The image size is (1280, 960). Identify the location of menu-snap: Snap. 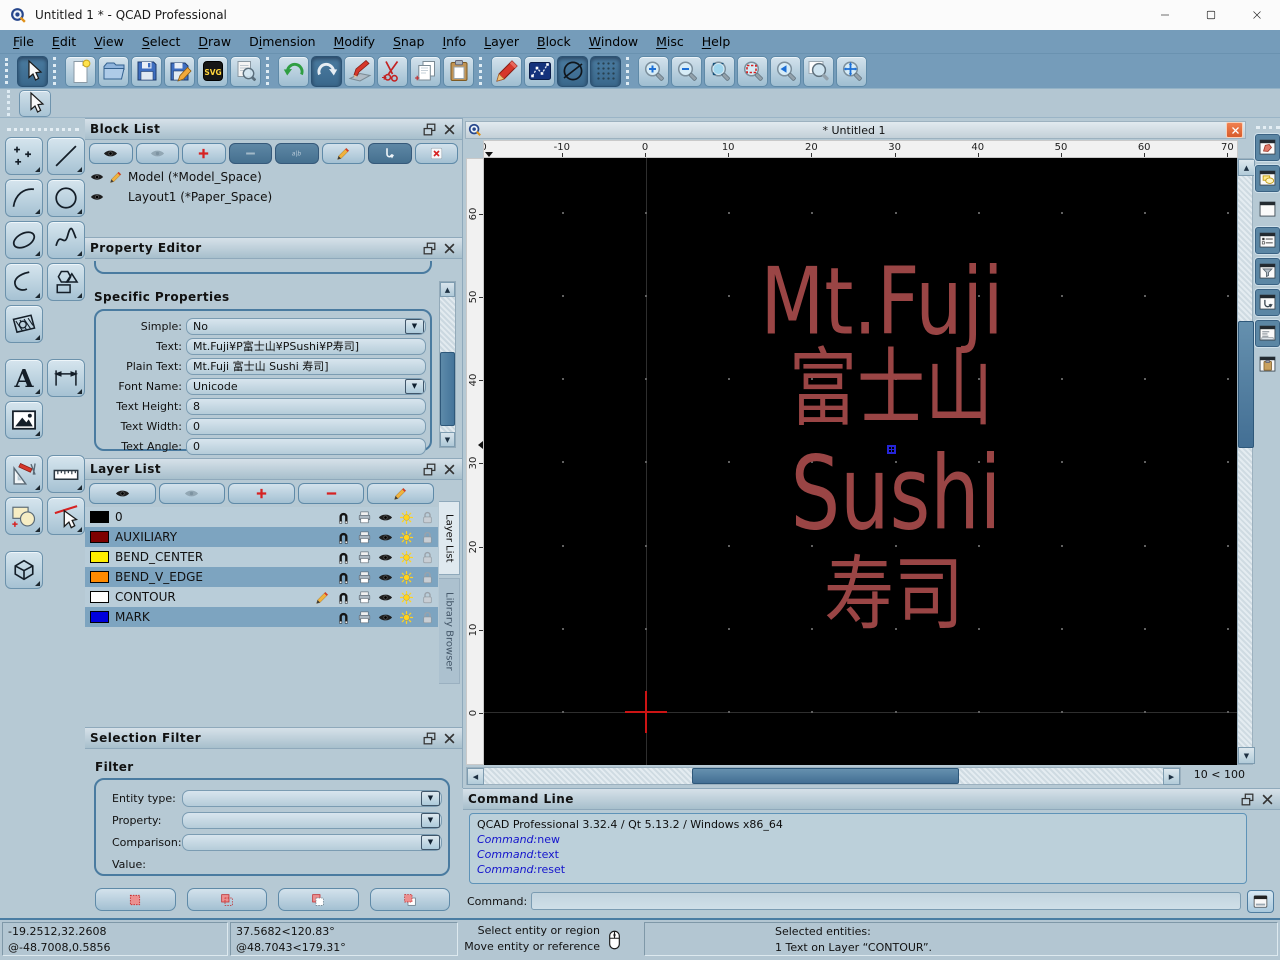
(408, 41).